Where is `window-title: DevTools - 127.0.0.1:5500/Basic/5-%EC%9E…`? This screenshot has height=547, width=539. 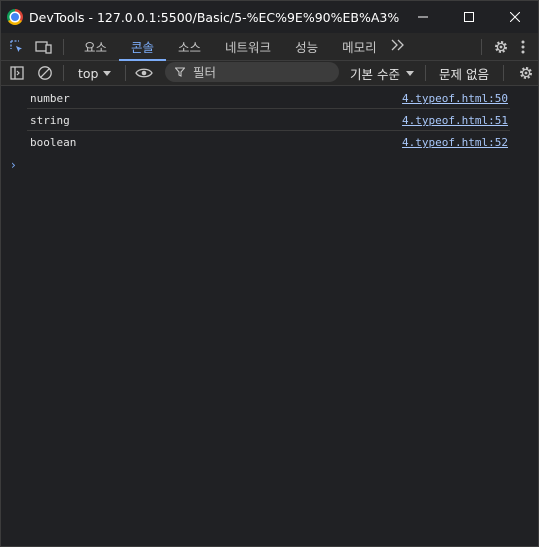 window-title: DevTools - 127.0.0.1:5500/Basic/5-%EC%9E… is located at coordinates (214, 17).